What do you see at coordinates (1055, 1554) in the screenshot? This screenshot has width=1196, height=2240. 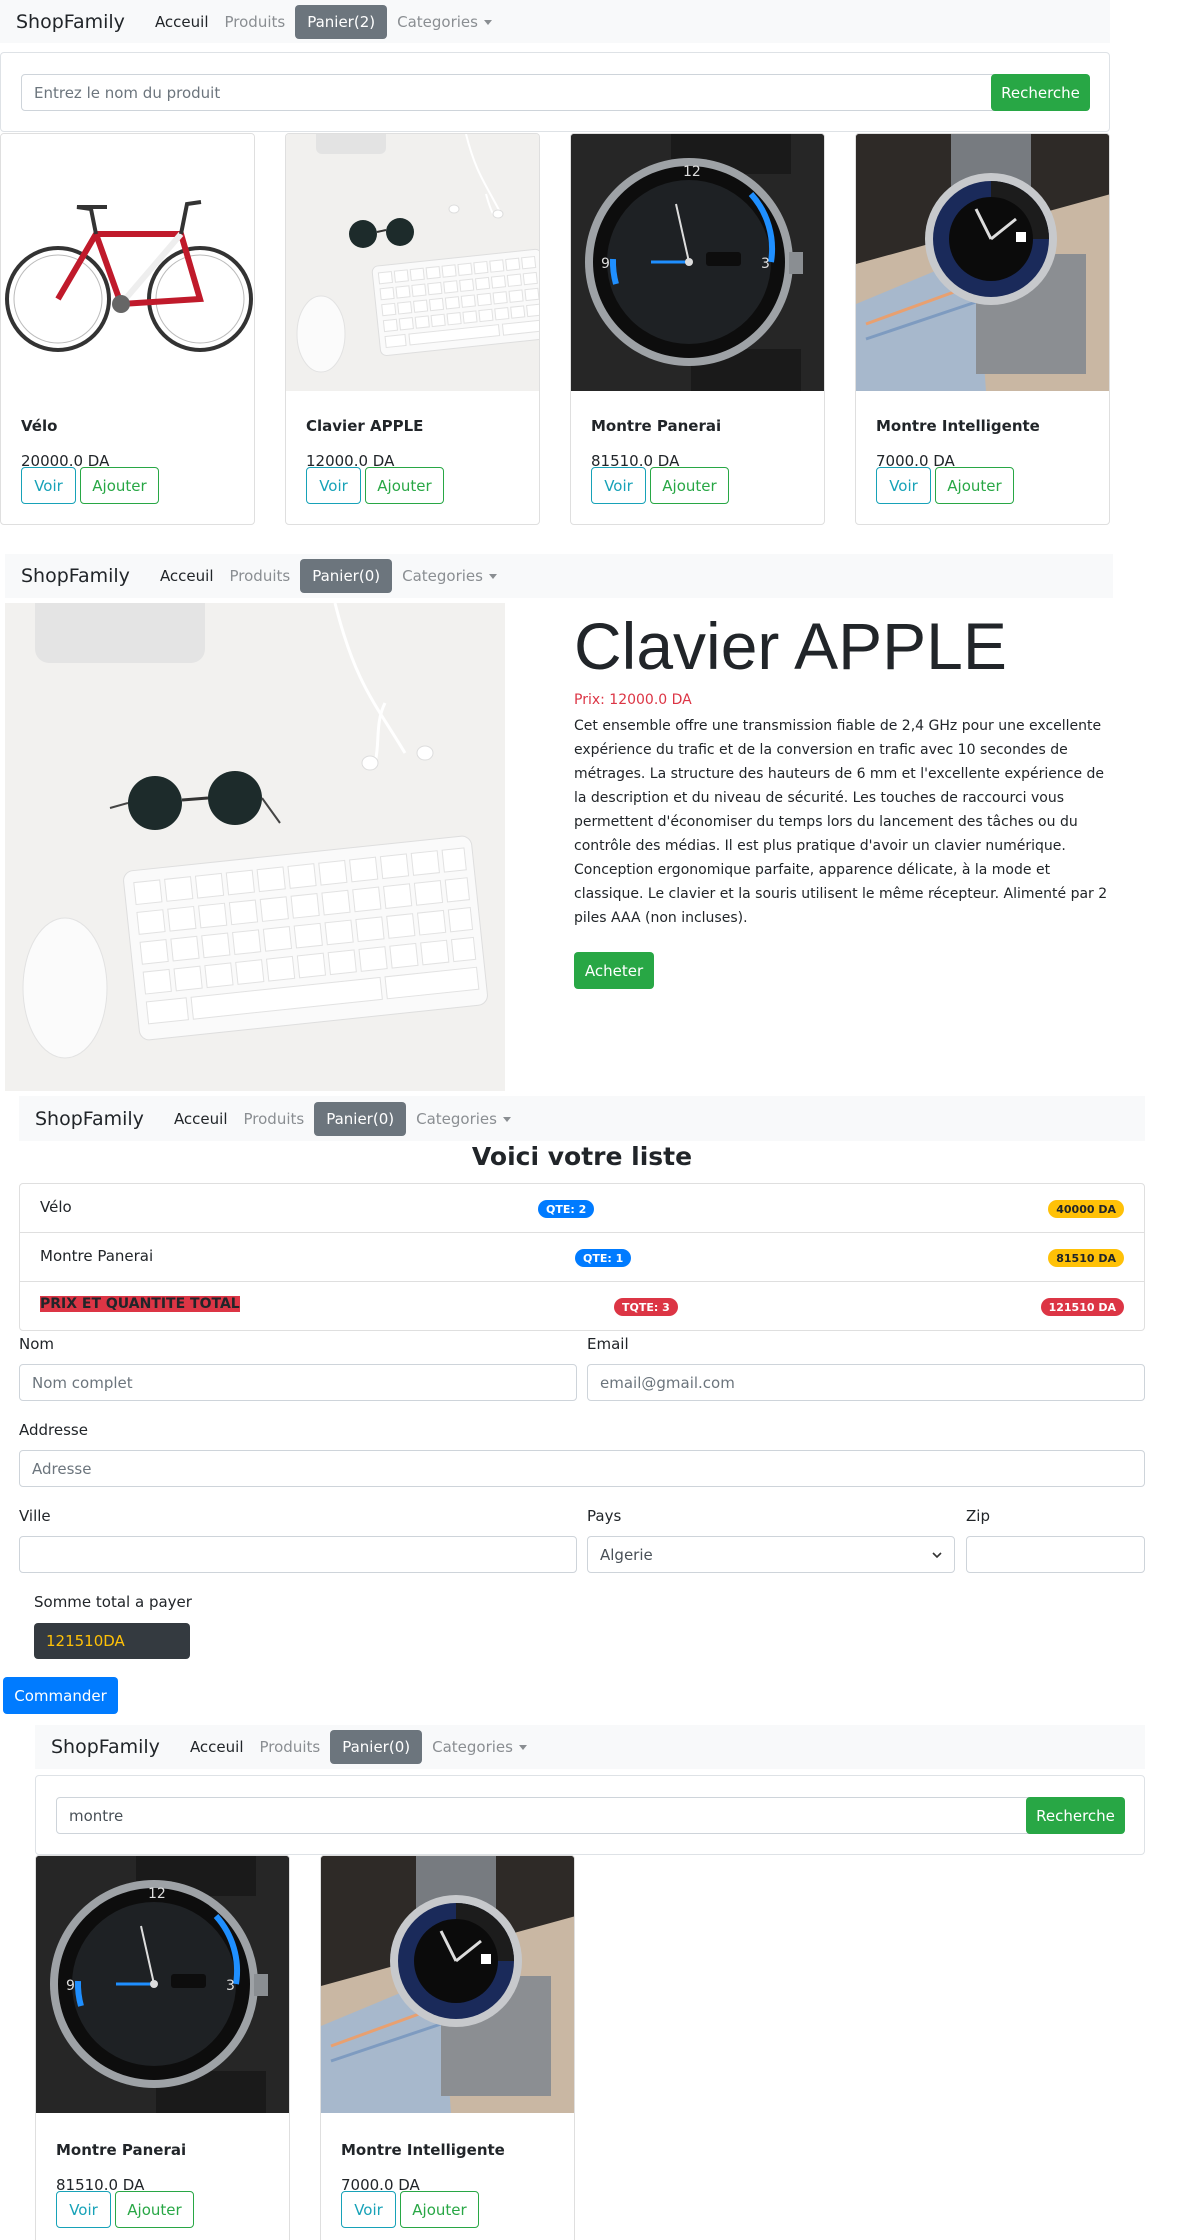 I see `zip-field` at bounding box center [1055, 1554].